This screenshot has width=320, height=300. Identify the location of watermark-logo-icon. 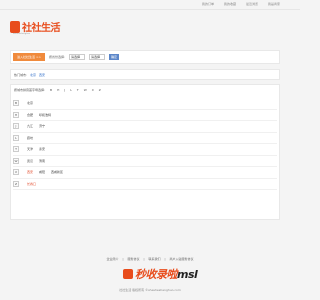
(128, 274).